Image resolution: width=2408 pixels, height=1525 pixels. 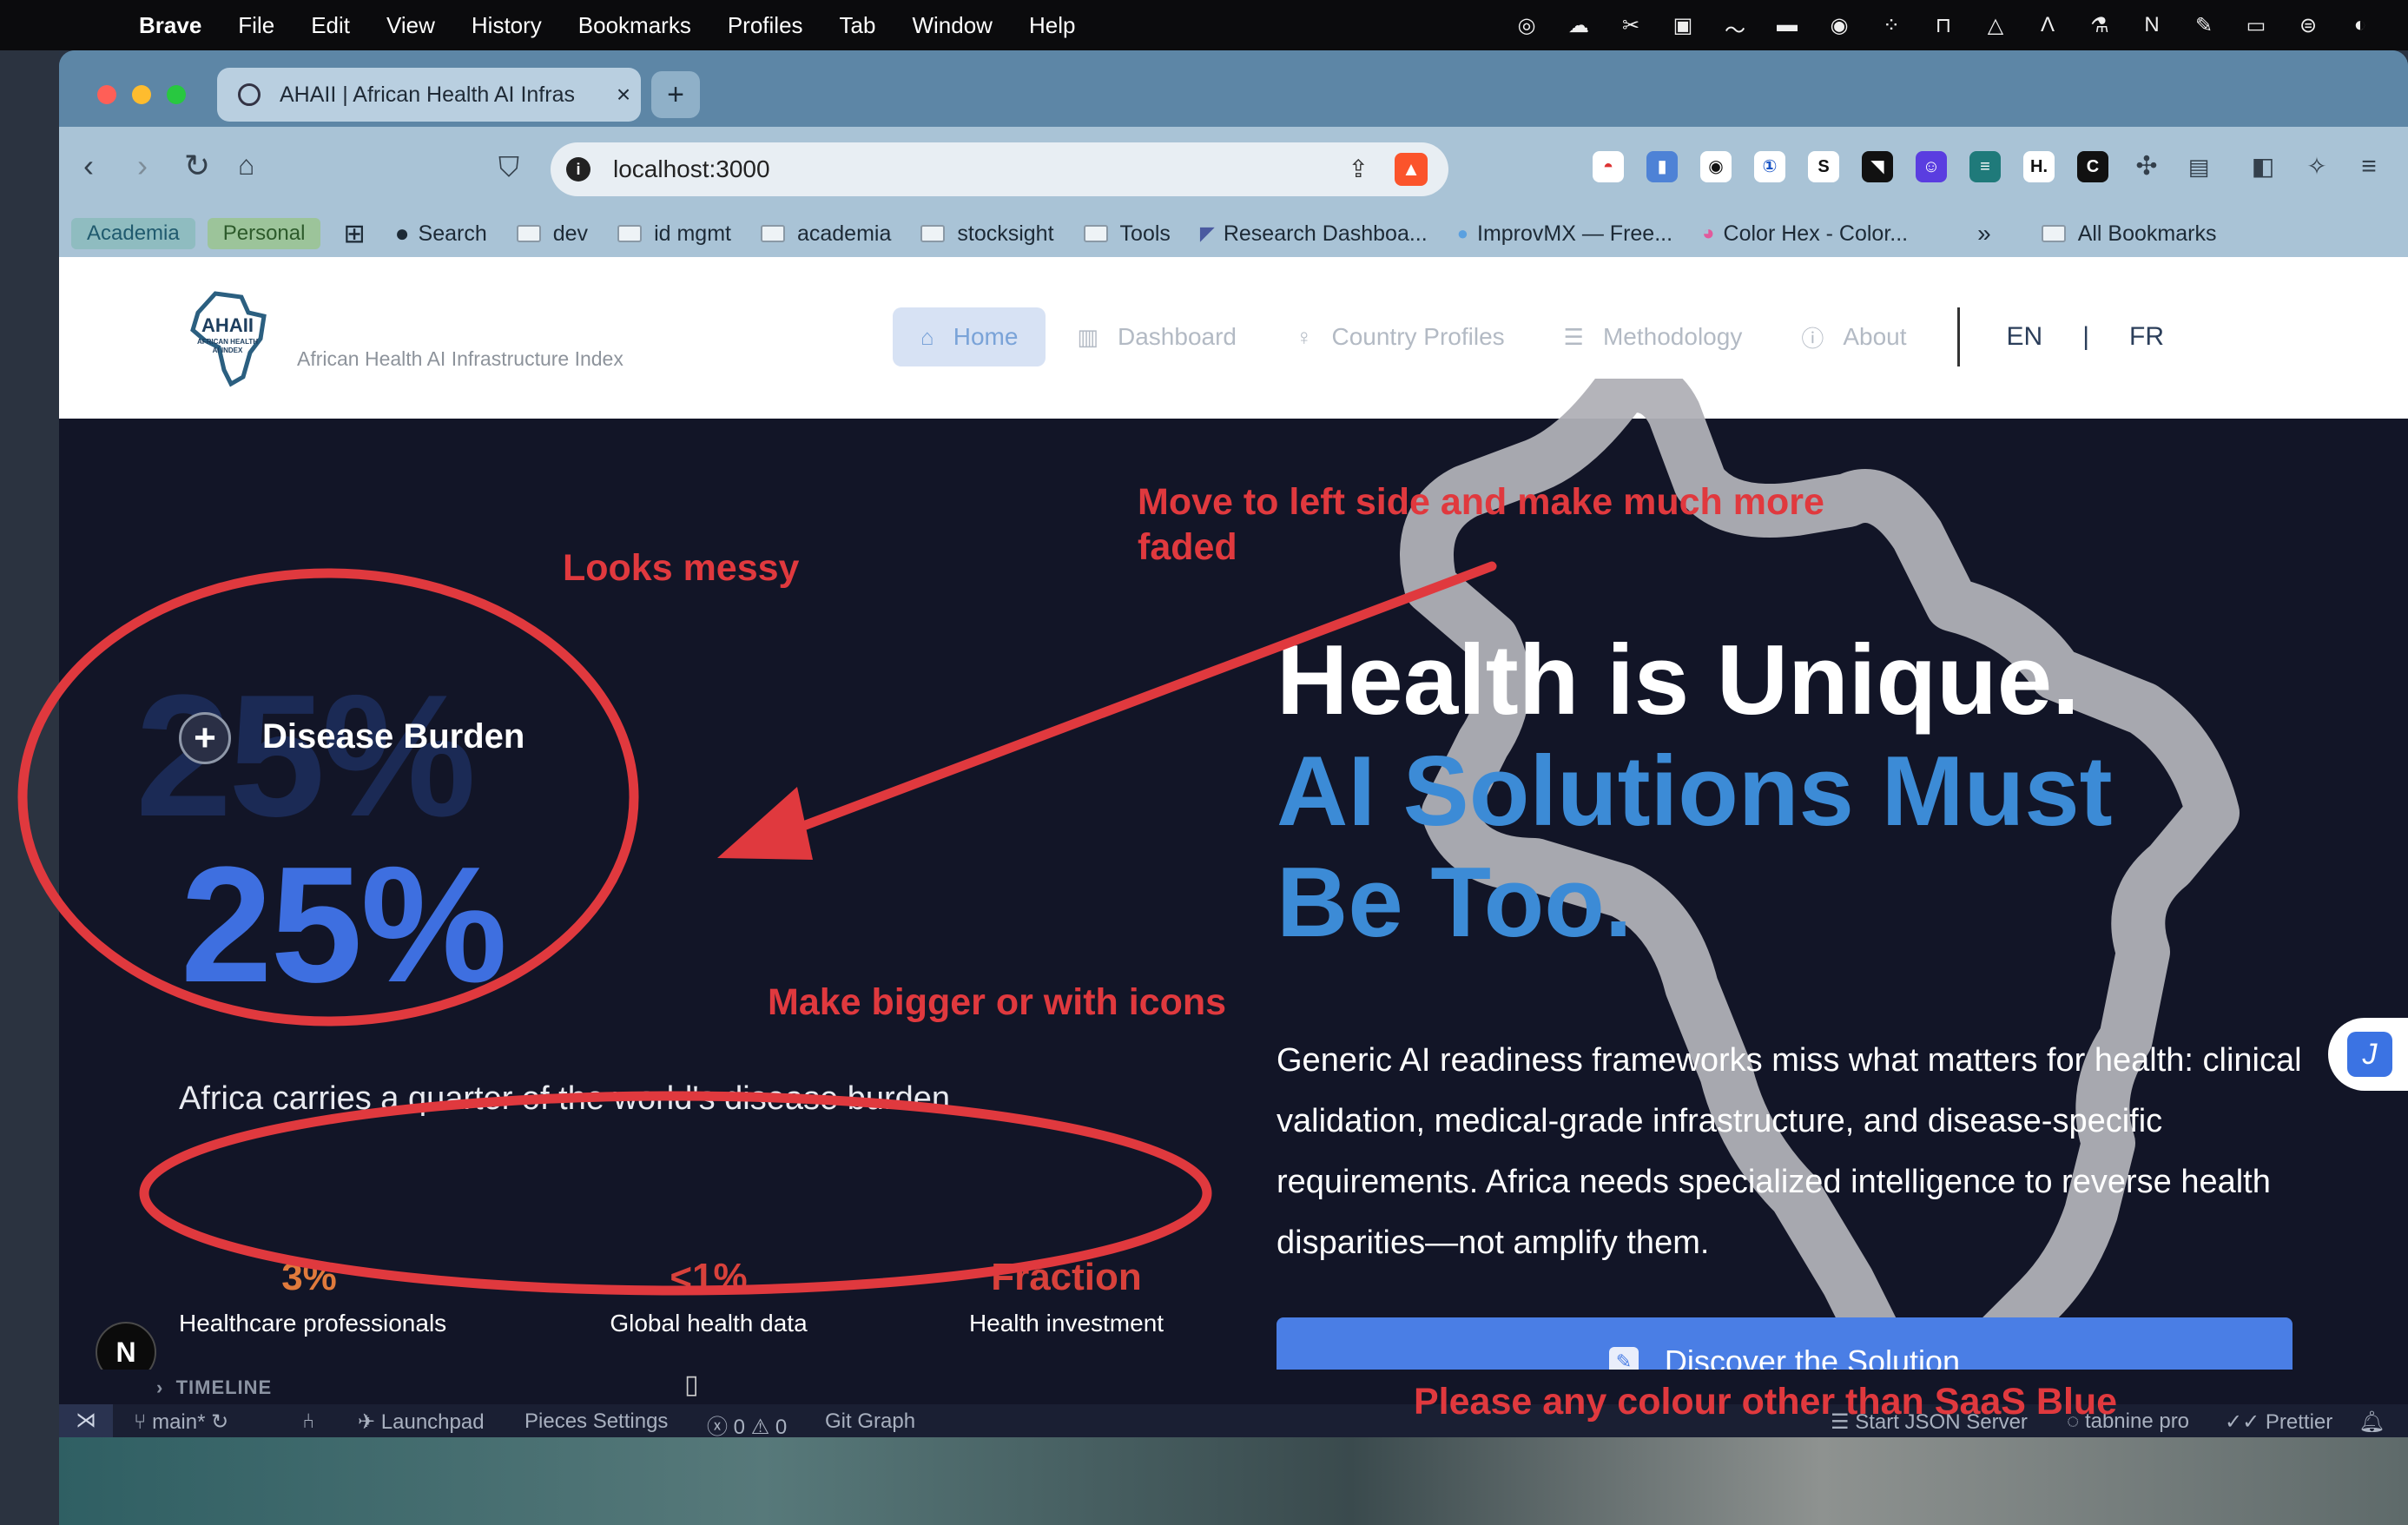 What do you see at coordinates (987, 234) in the screenshot?
I see `bookmark-folder-stocksight: stocksight` at bounding box center [987, 234].